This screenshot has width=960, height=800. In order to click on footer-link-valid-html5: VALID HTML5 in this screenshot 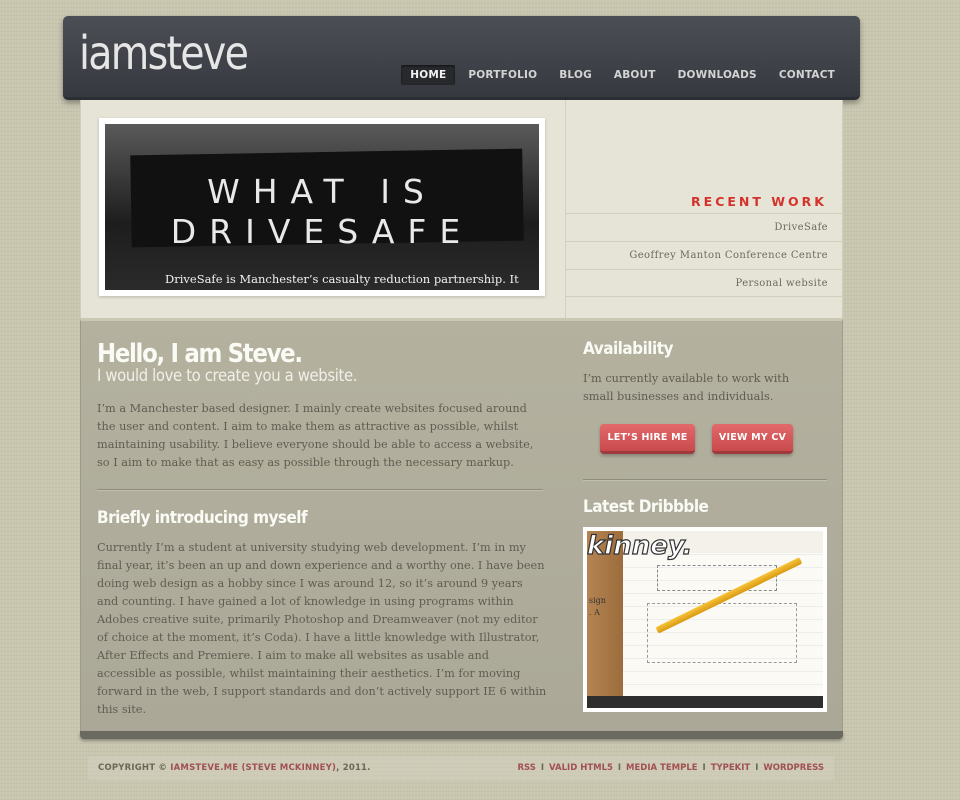, I will do `click(581, 768)`.